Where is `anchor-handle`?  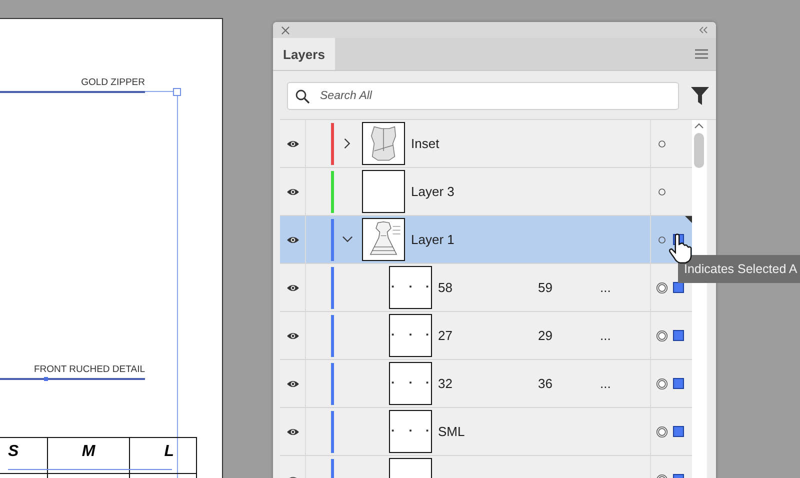
anchor-handle is located at coordinates (177, 92).